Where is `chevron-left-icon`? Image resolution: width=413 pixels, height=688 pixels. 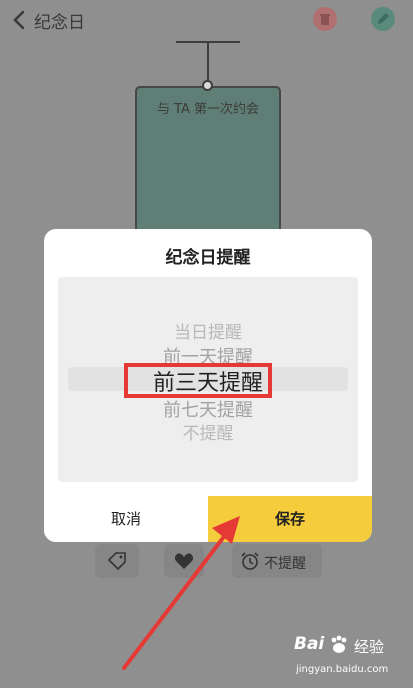 chevron-left-icon is located at coordinates (19, 20).